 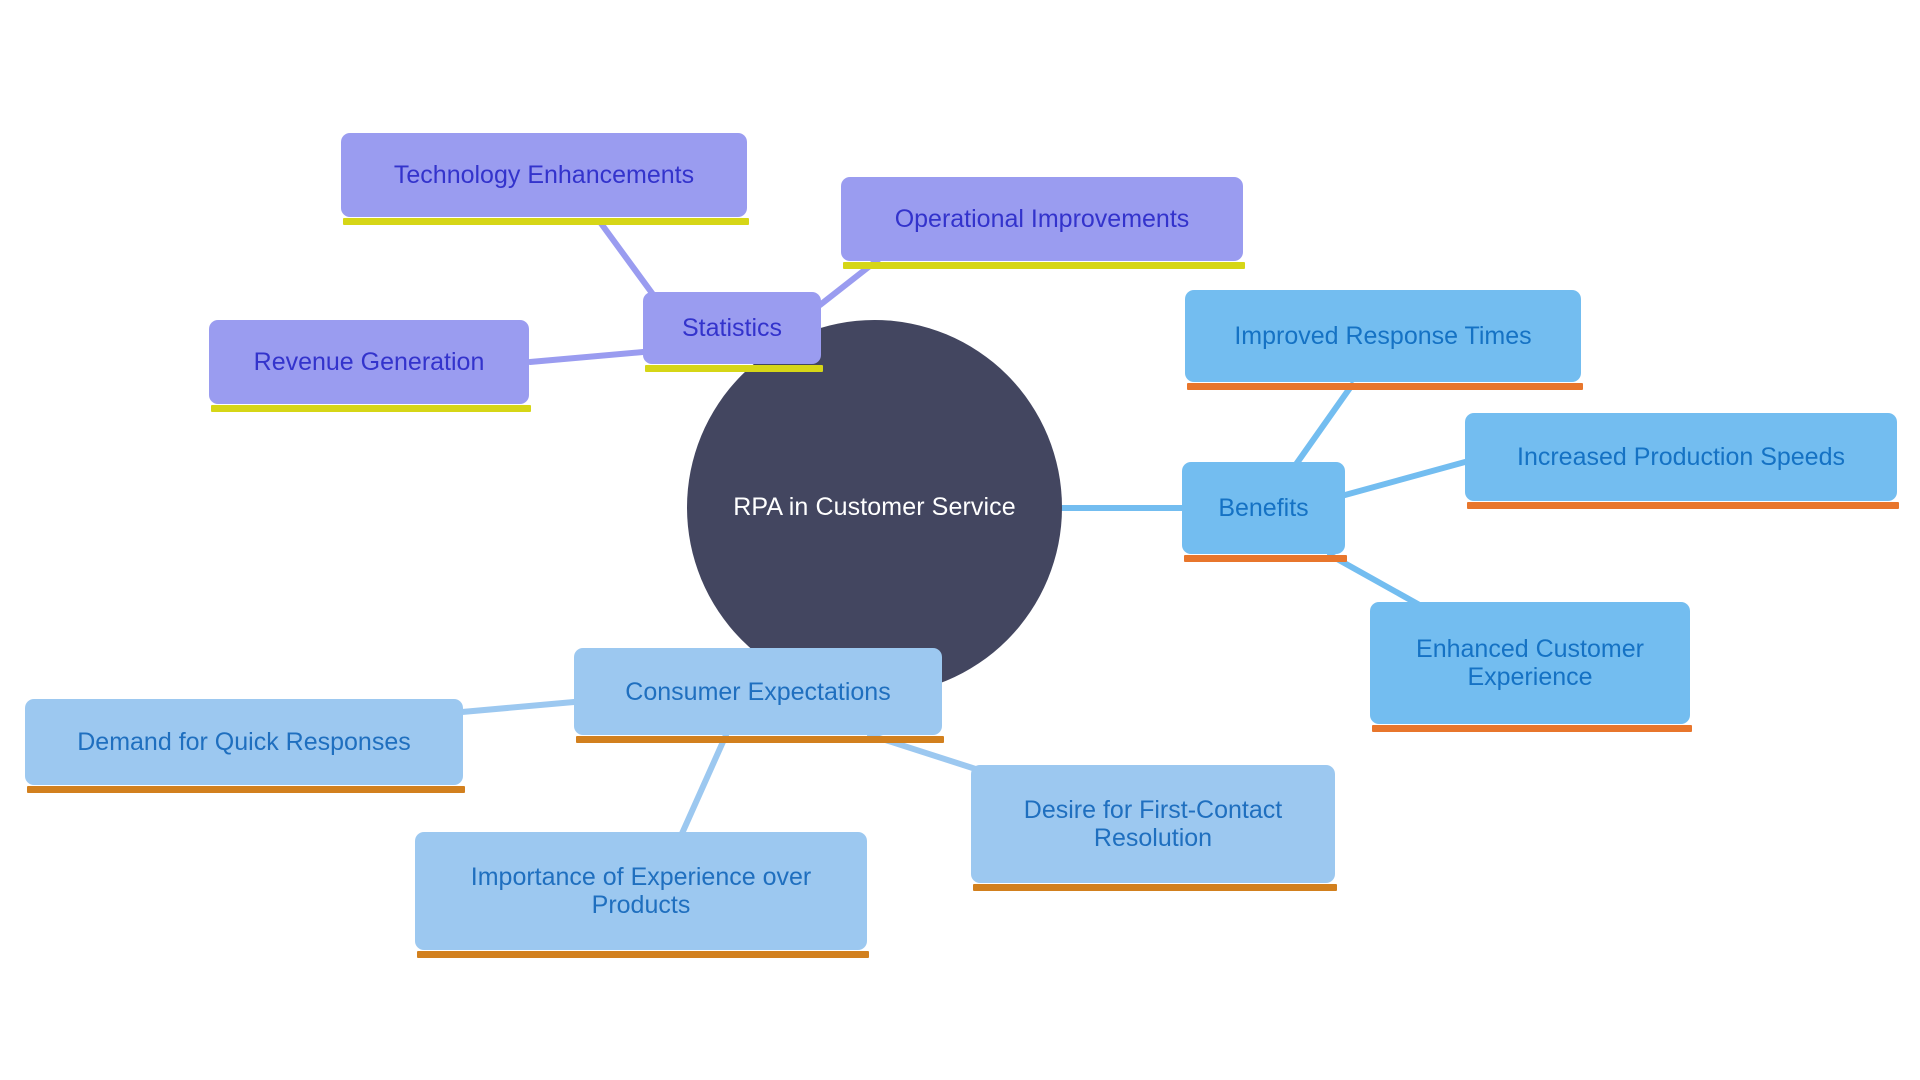 I want to click on leaf-node-improved-response-times-label: Improved Response Times, so click(x=1383, y=336).